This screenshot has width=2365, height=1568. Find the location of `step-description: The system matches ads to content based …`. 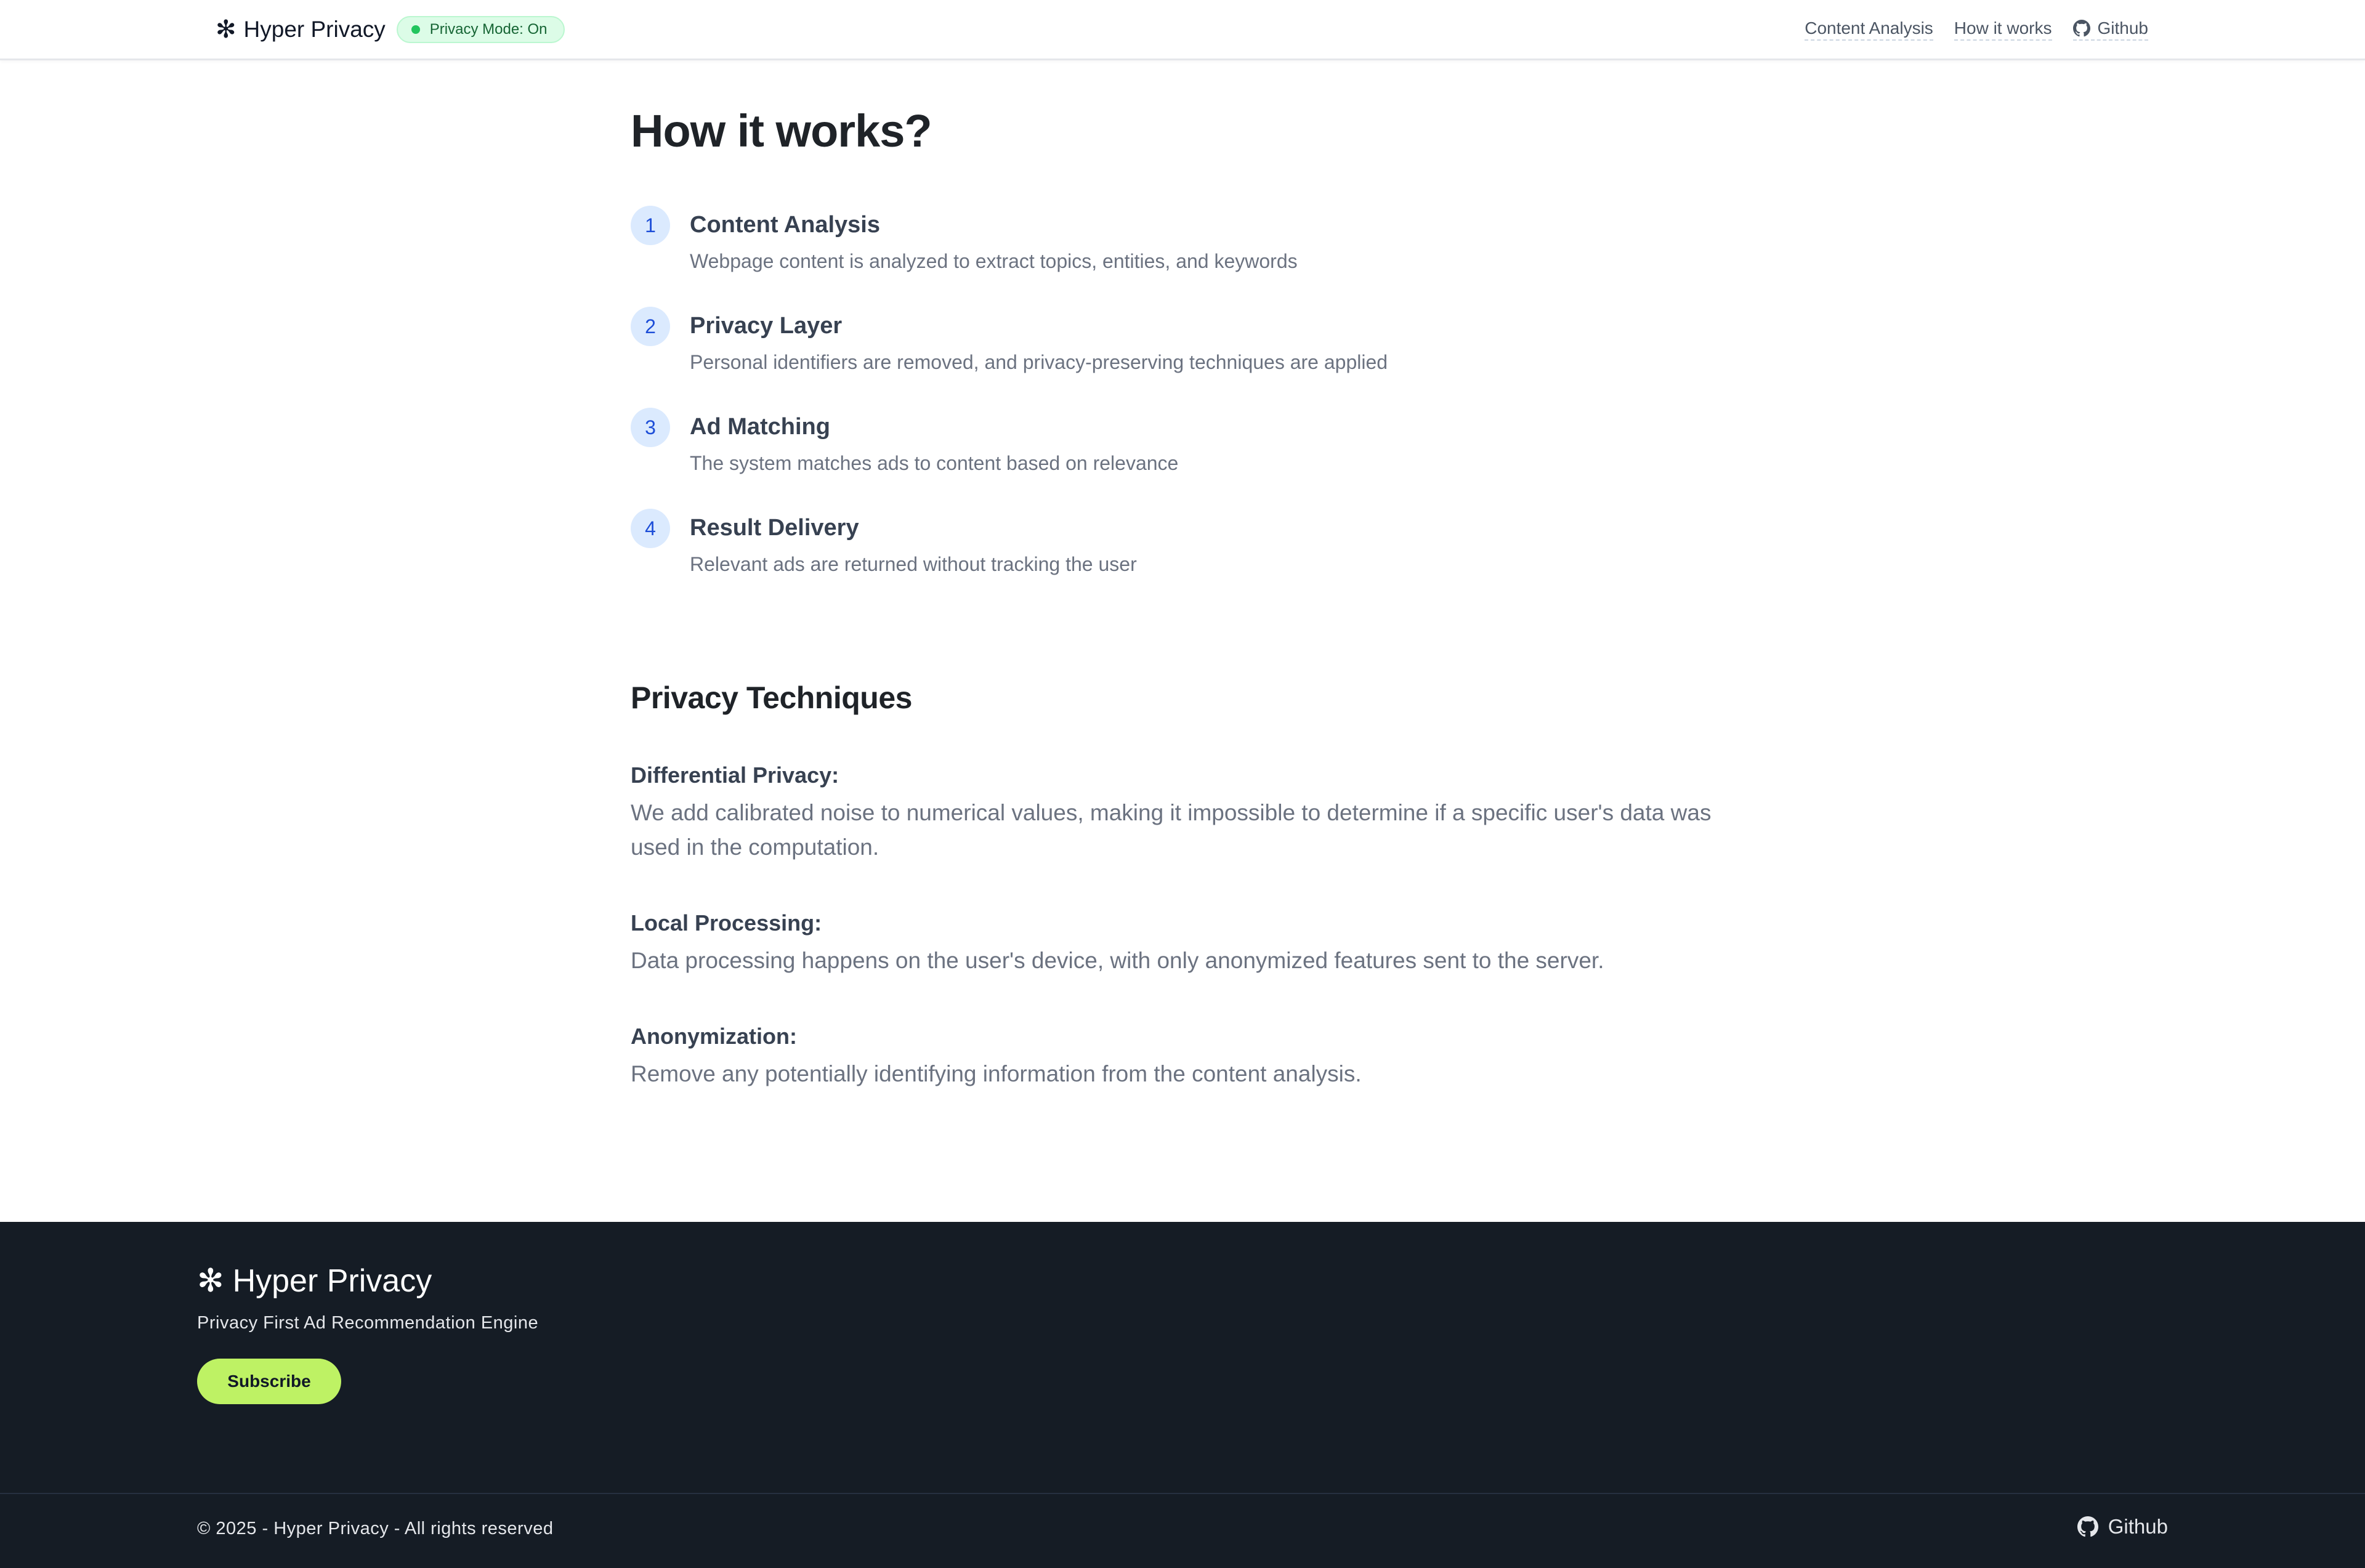

step-description: The system matches ads to content based … is located at coordinates (934, 463).